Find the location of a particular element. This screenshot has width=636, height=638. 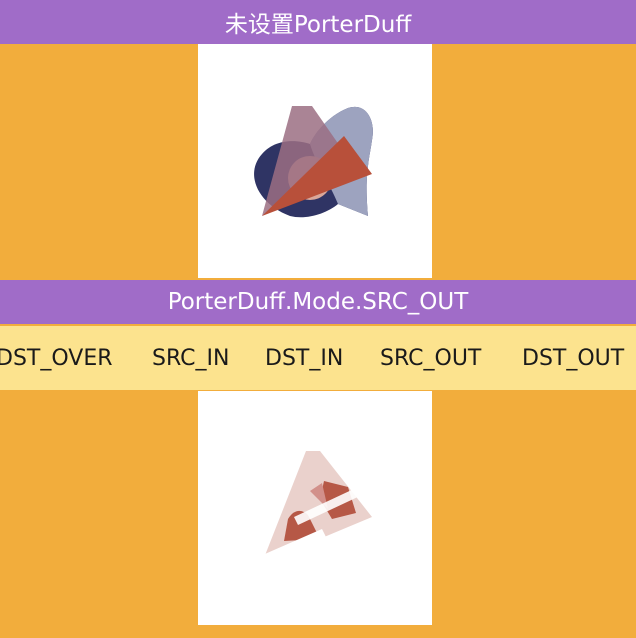

mode-title-text: PorterDuff.Mode.SRC_OUT is located at coordinates (318, 302).